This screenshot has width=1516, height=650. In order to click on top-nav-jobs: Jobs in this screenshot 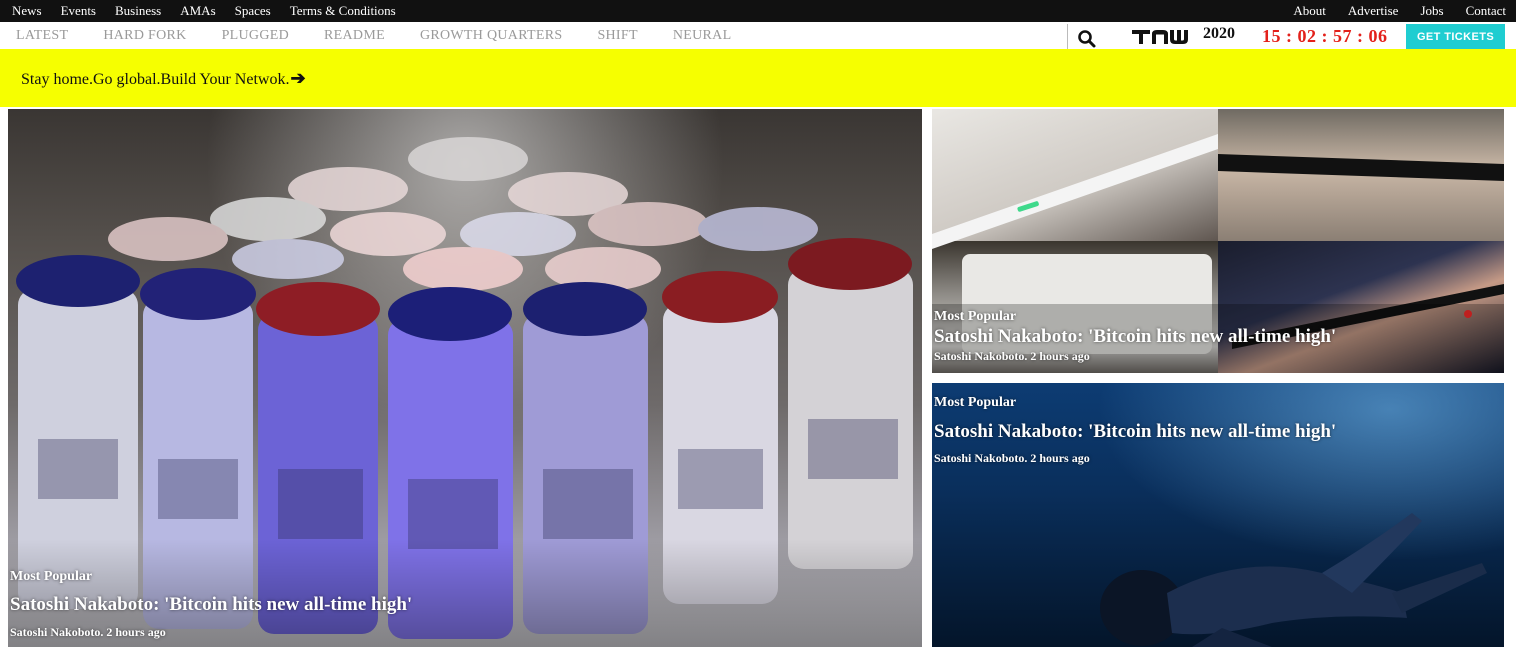, I will do `click(1431, 11)`.